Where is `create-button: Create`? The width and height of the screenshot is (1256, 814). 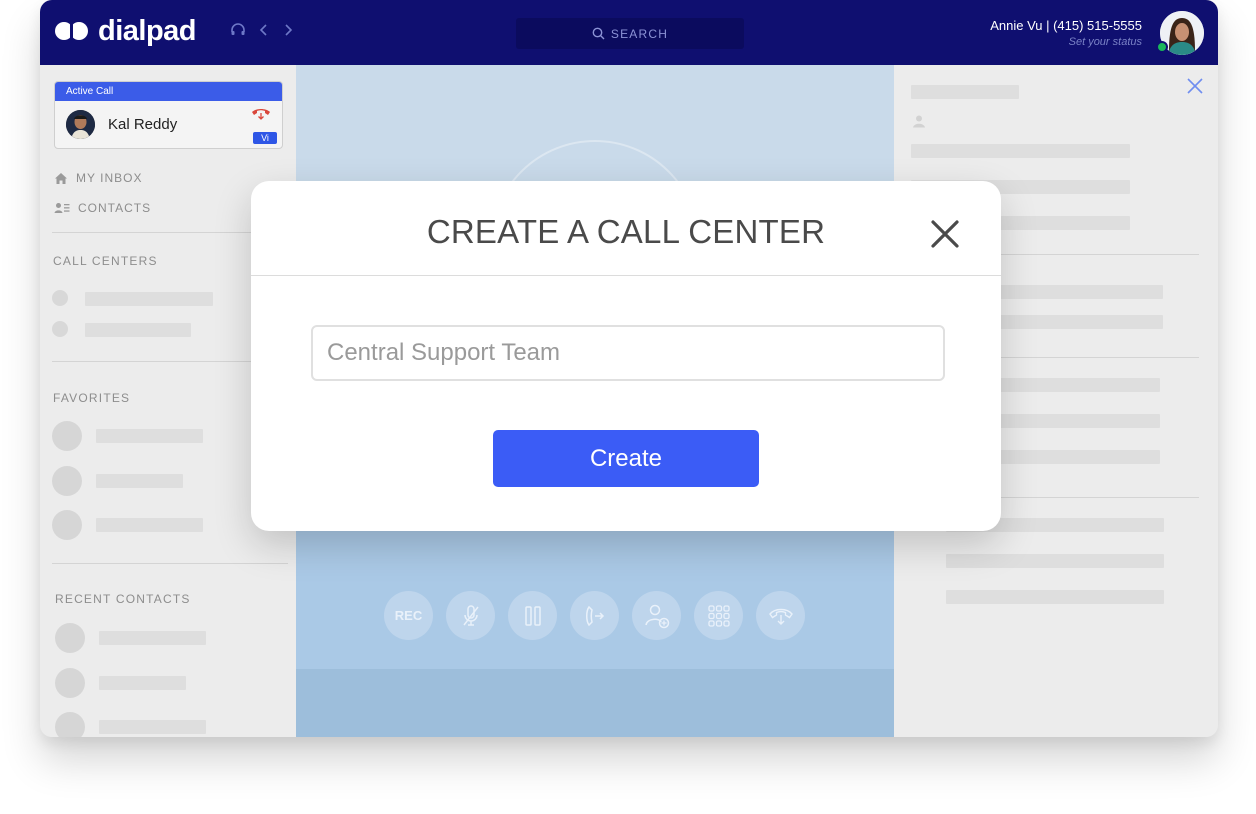 create-button: Create is located at coordinates (626, 458).